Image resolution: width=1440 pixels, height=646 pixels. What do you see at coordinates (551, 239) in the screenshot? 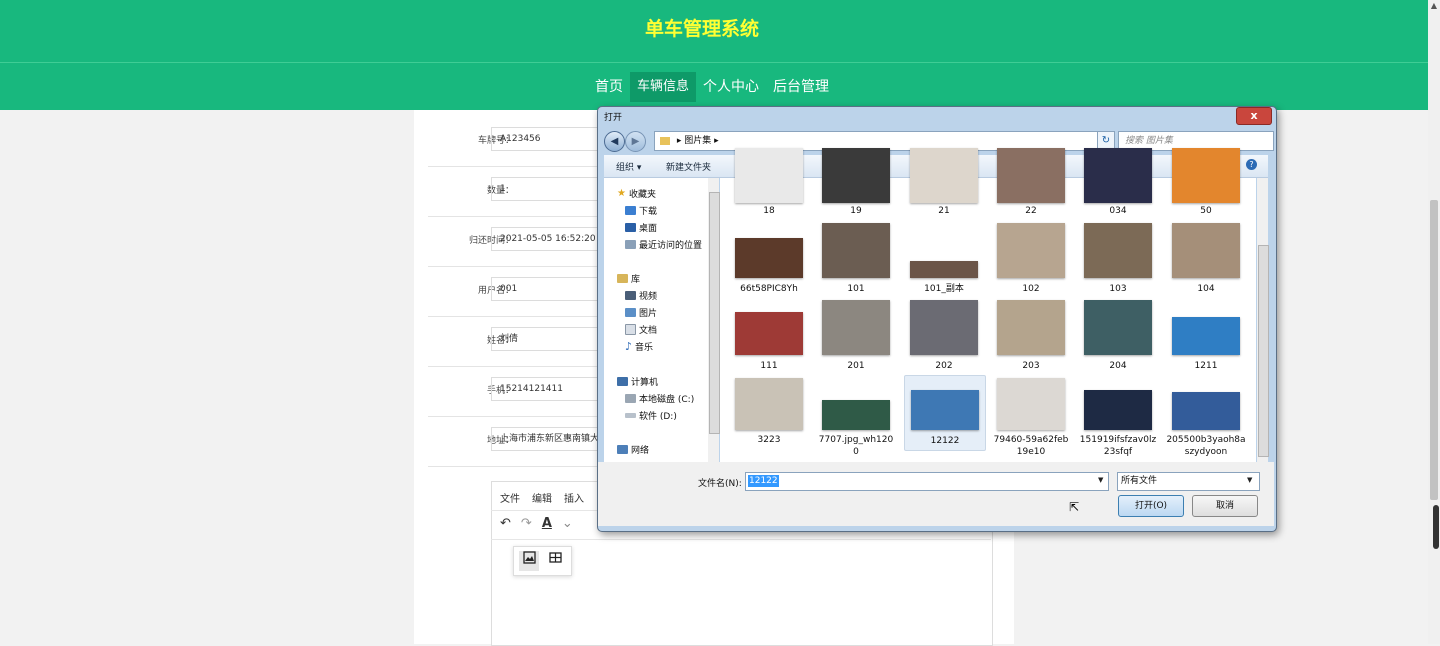
I see `return-time-input: 2021-05-05 16:52:20` at bounding box center [551, 239].